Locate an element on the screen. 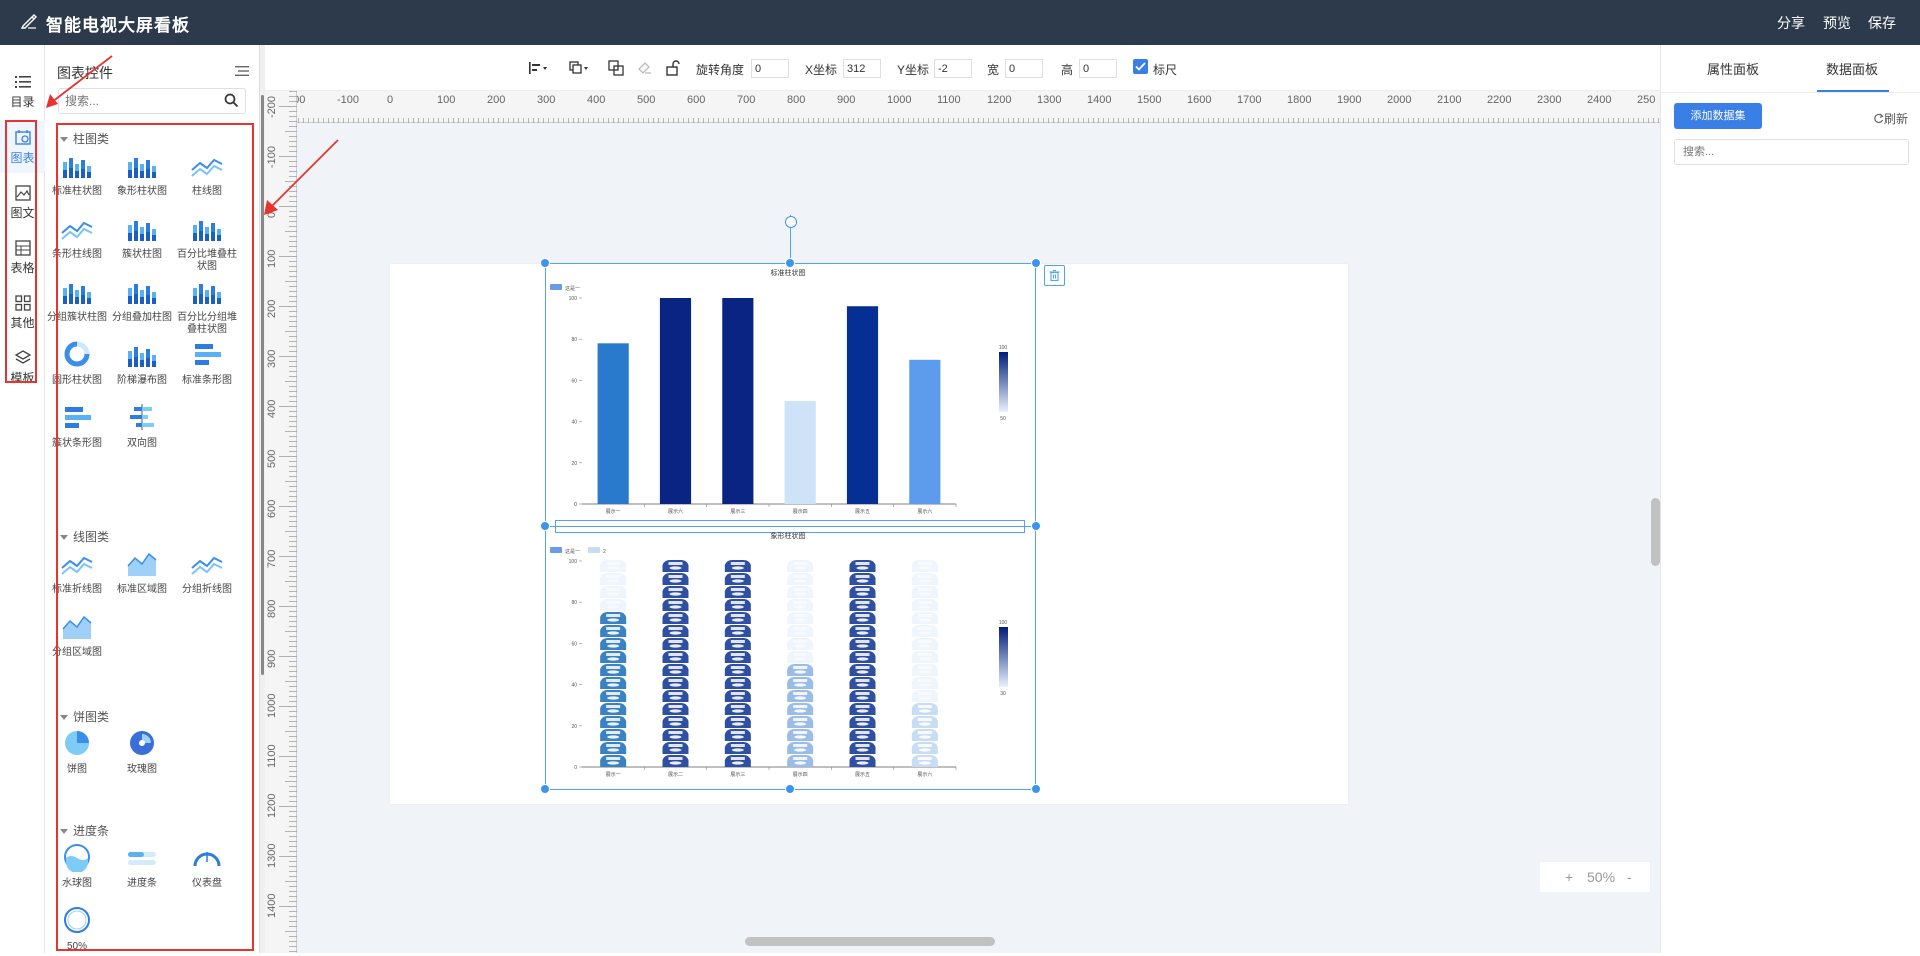 This screenshot has height=956, width=1920. resize-handle-se is located at coordinates (1036, 789).